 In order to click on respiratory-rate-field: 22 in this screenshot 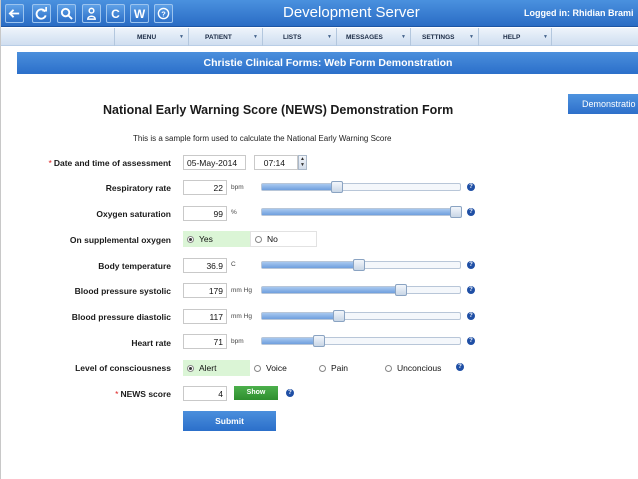, I will do `click(205, 187)`.